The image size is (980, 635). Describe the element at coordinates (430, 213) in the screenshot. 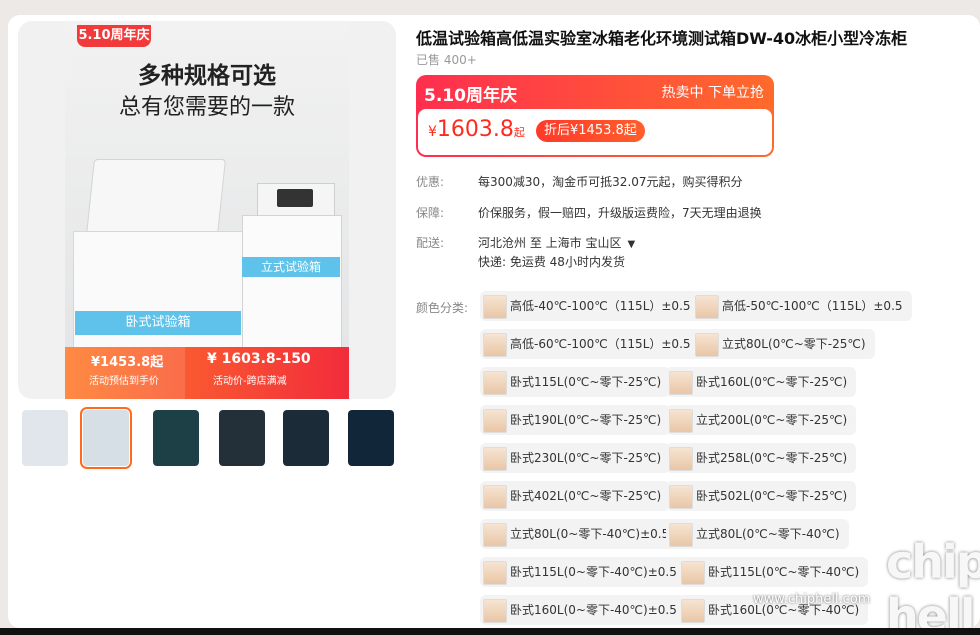

I see `guarantee-label: 保障:` at that location.